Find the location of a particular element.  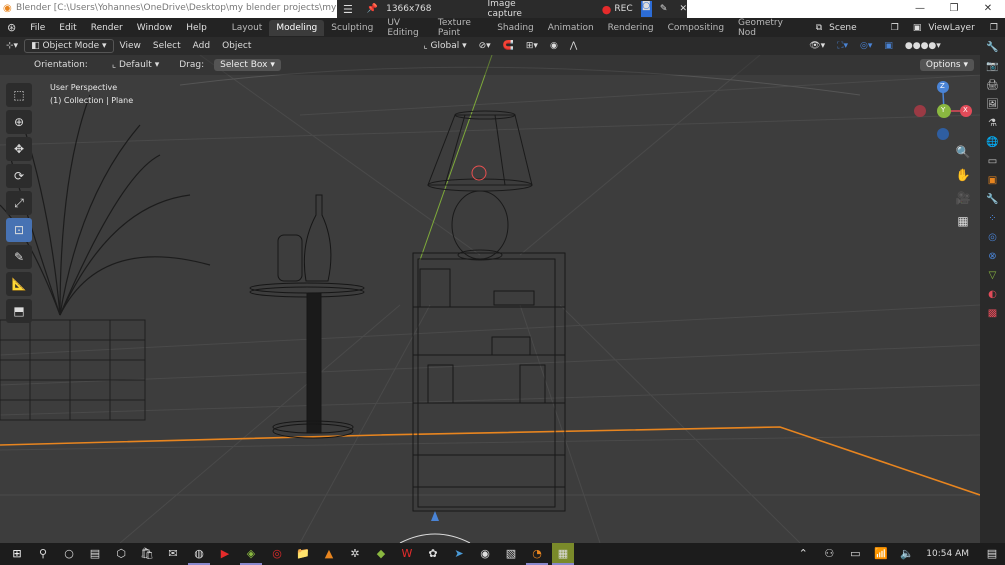

3d-viewer-icon: ⬡ is located at coordinates (121, 554).